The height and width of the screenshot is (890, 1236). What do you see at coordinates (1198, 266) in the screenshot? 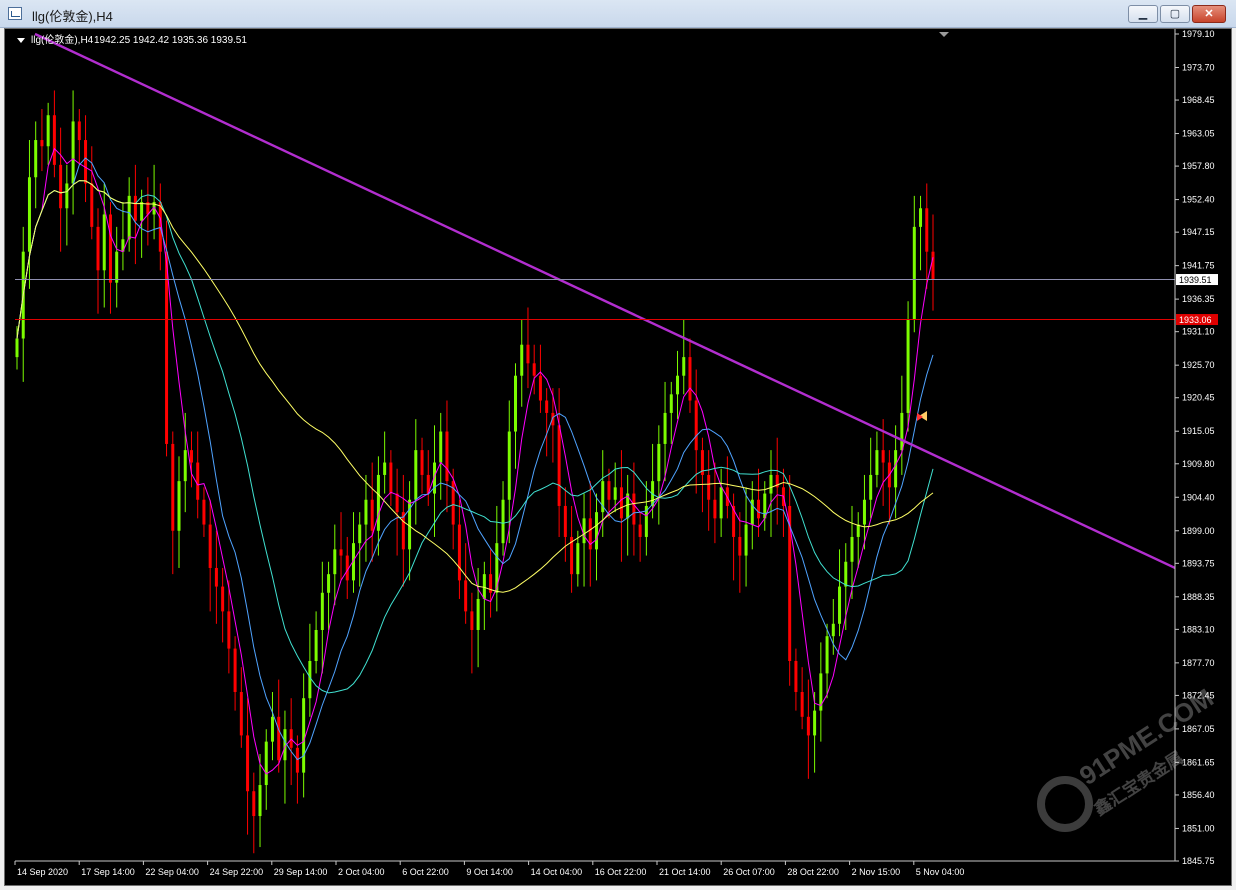
I see `price-tick-label: 1941.75` at bounding box center [1198, 266].